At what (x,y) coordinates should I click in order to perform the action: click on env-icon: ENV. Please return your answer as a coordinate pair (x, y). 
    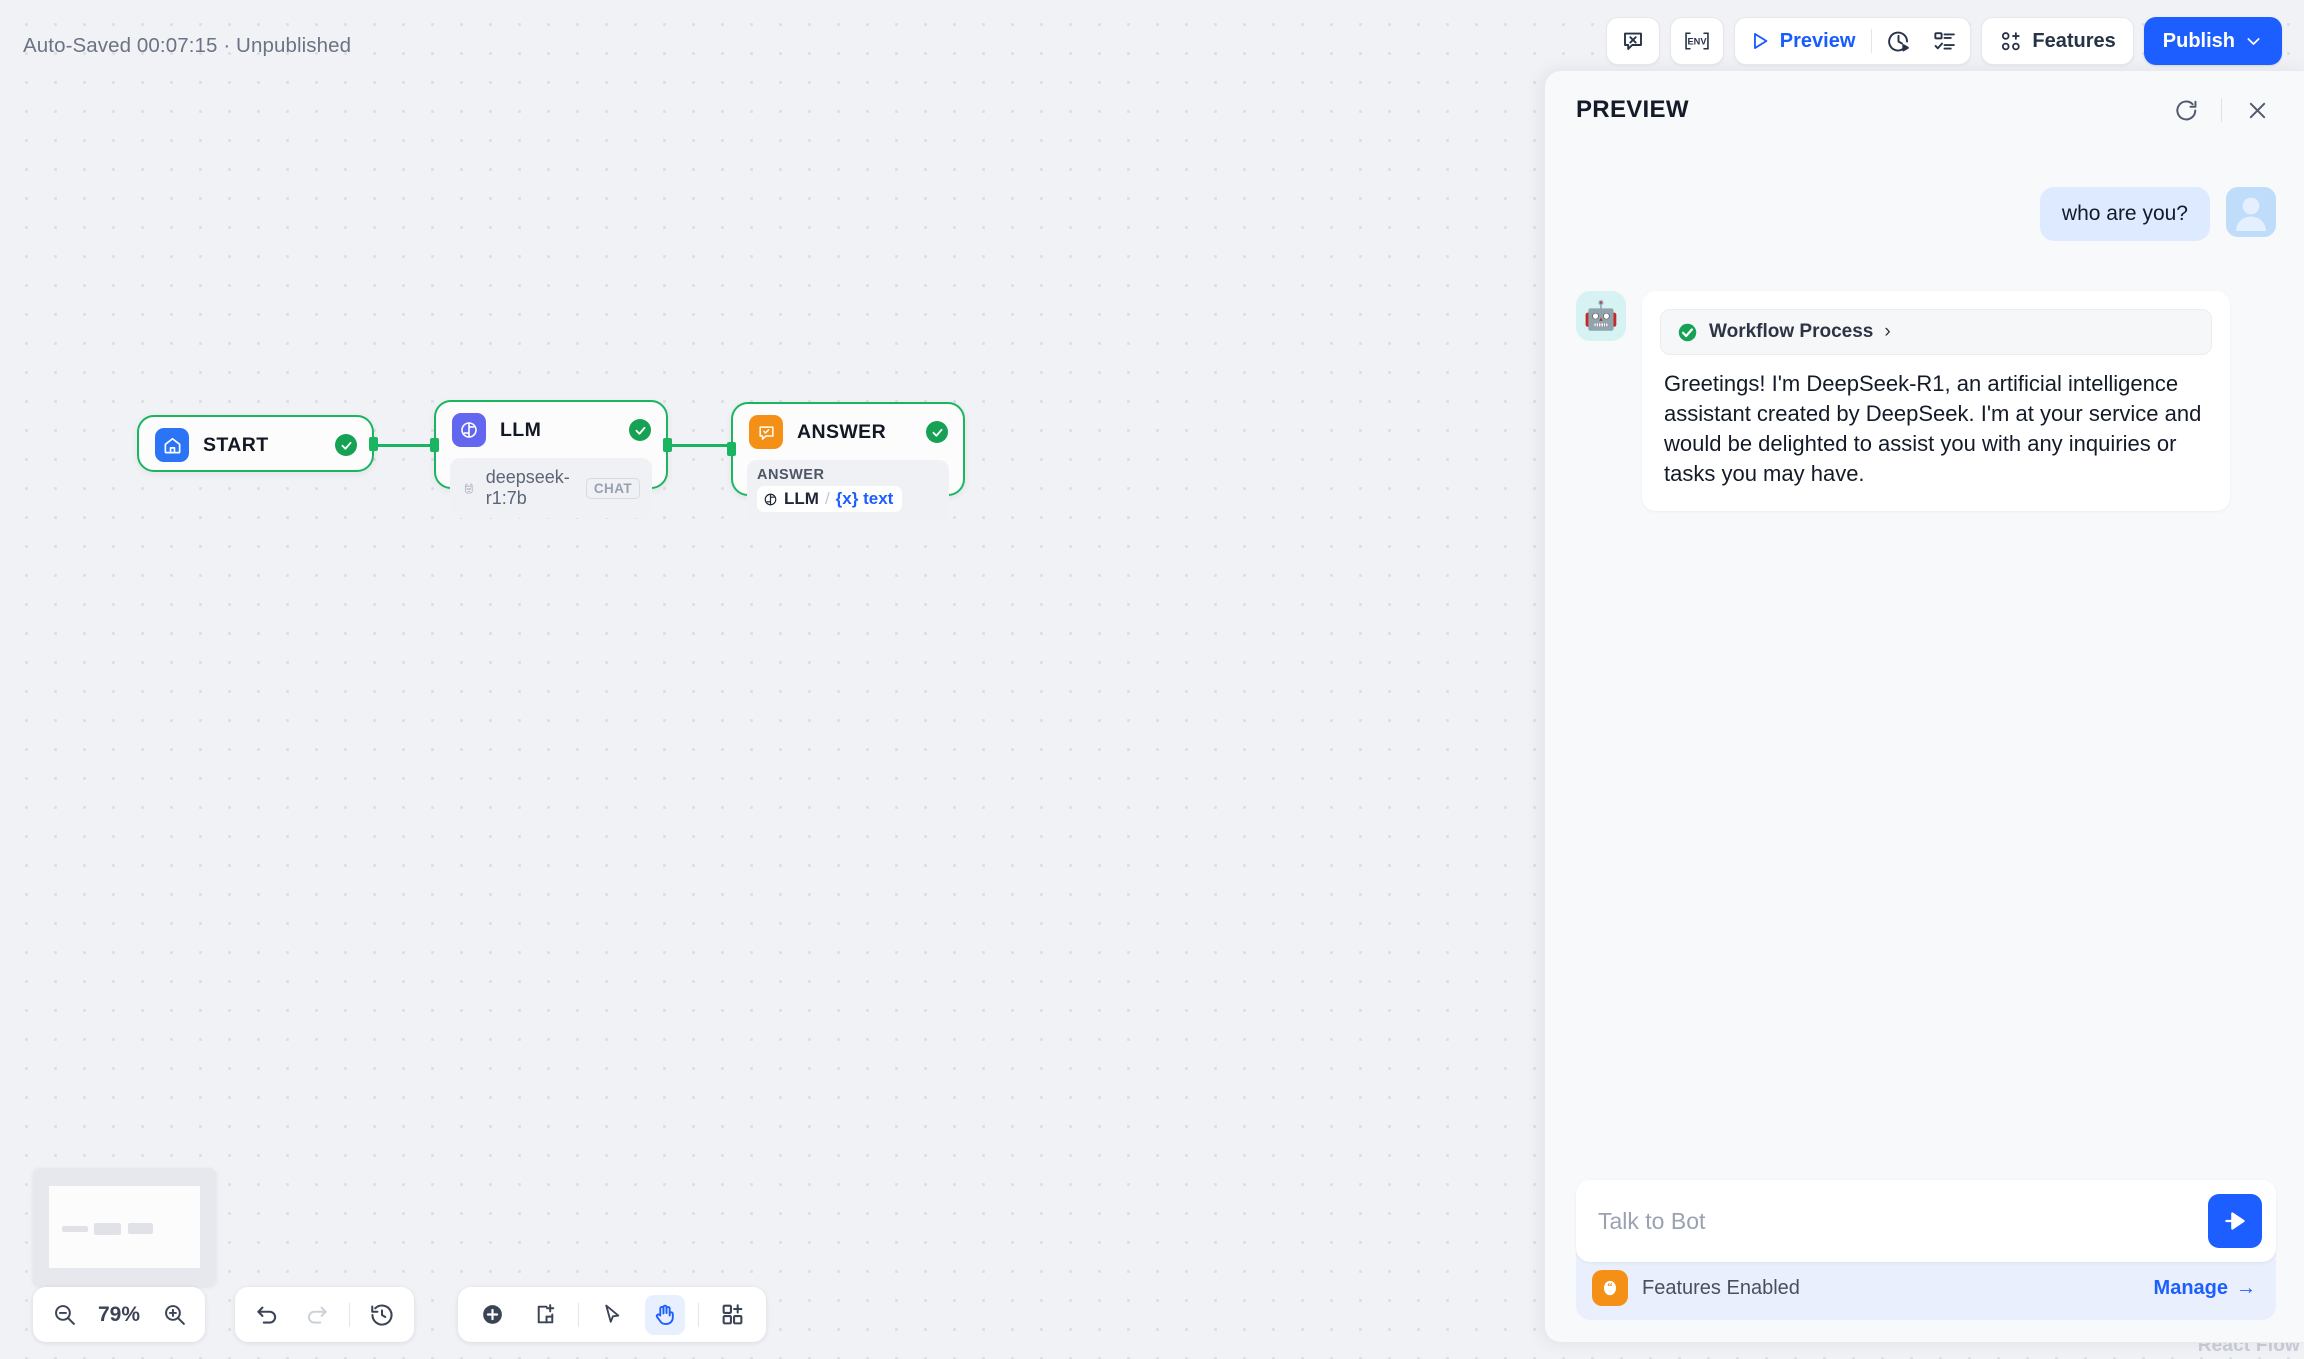
    Looking at the image, I should click on (1696, 41).